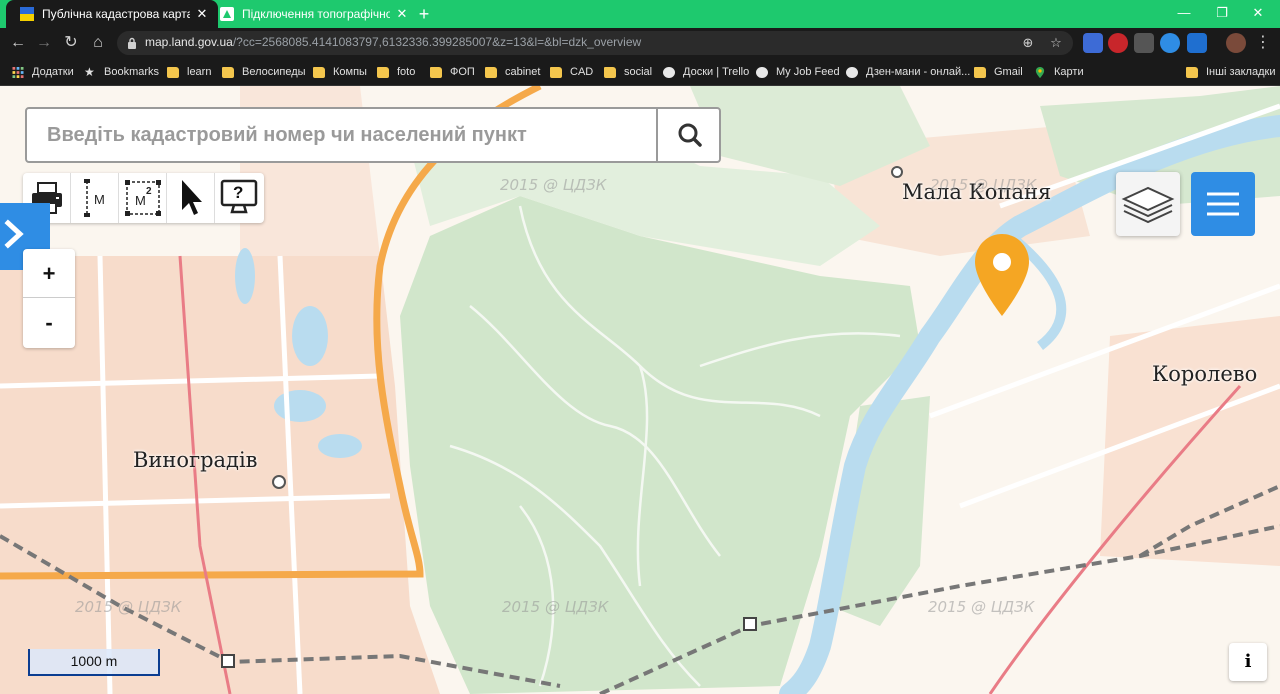  Describe the element at coordinates (406, 72) in the screenshot. I see `bookmark-label: foto` at that location.